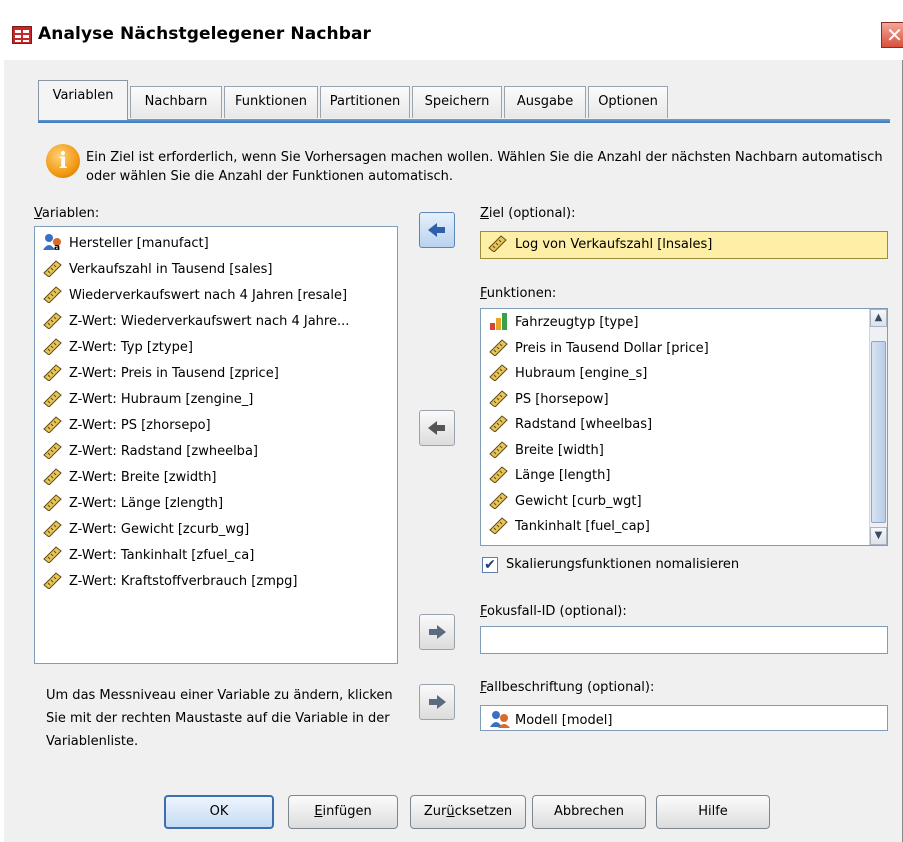 Image resolution: width=903 pixels, height=842 pixels. I want to click on normalize-checkbox: ✔, so click(490, 565).